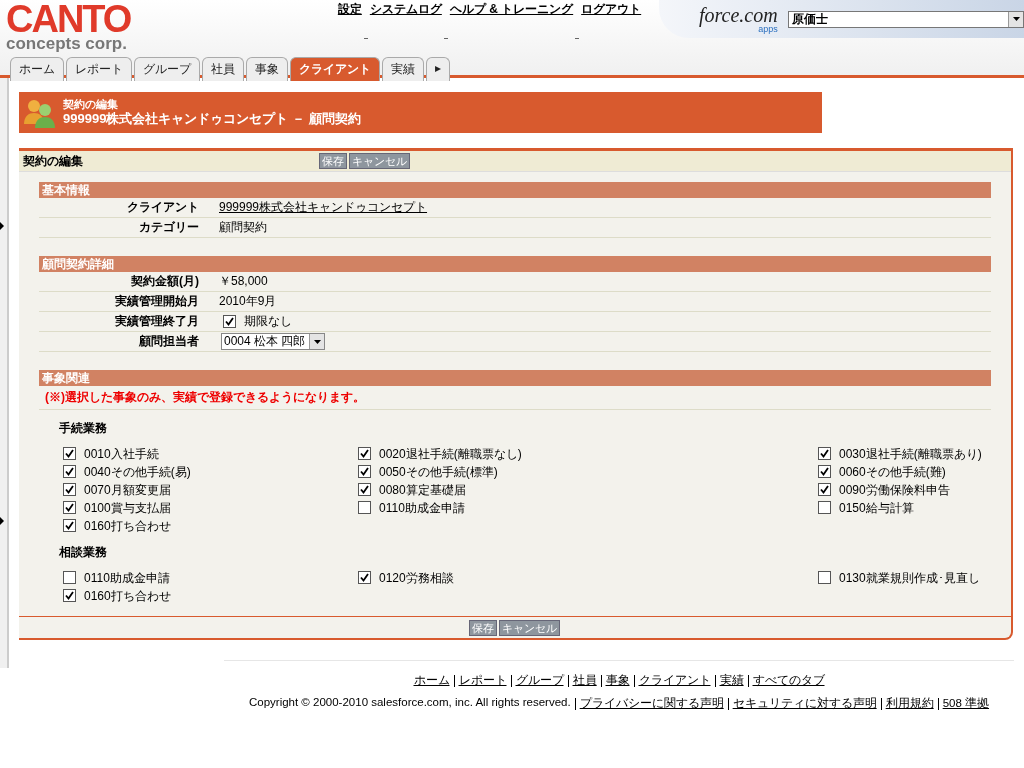 Image resolution: width=1024 pixels, height=768 pixels. What do you see at coordinates (165, 281) in the screenshot?
I see `field-label: 契約金額(月)` at bounding box center [165, 281].